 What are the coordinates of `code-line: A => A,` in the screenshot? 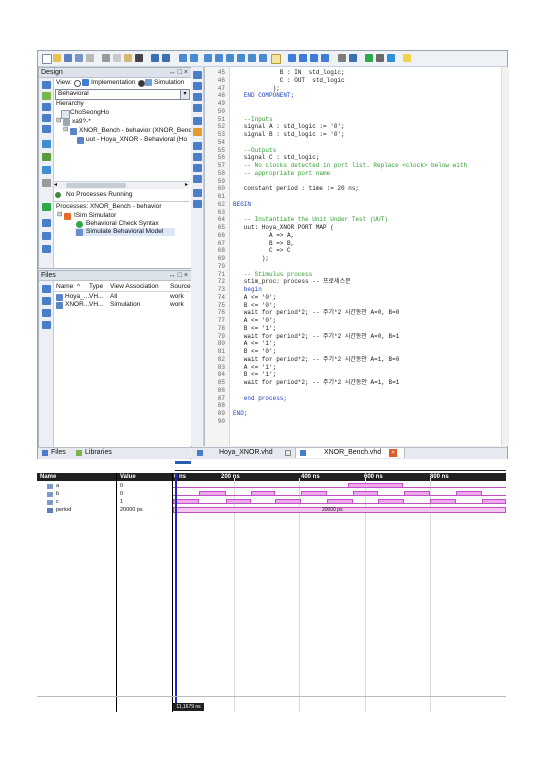 It's located at (263, 236).